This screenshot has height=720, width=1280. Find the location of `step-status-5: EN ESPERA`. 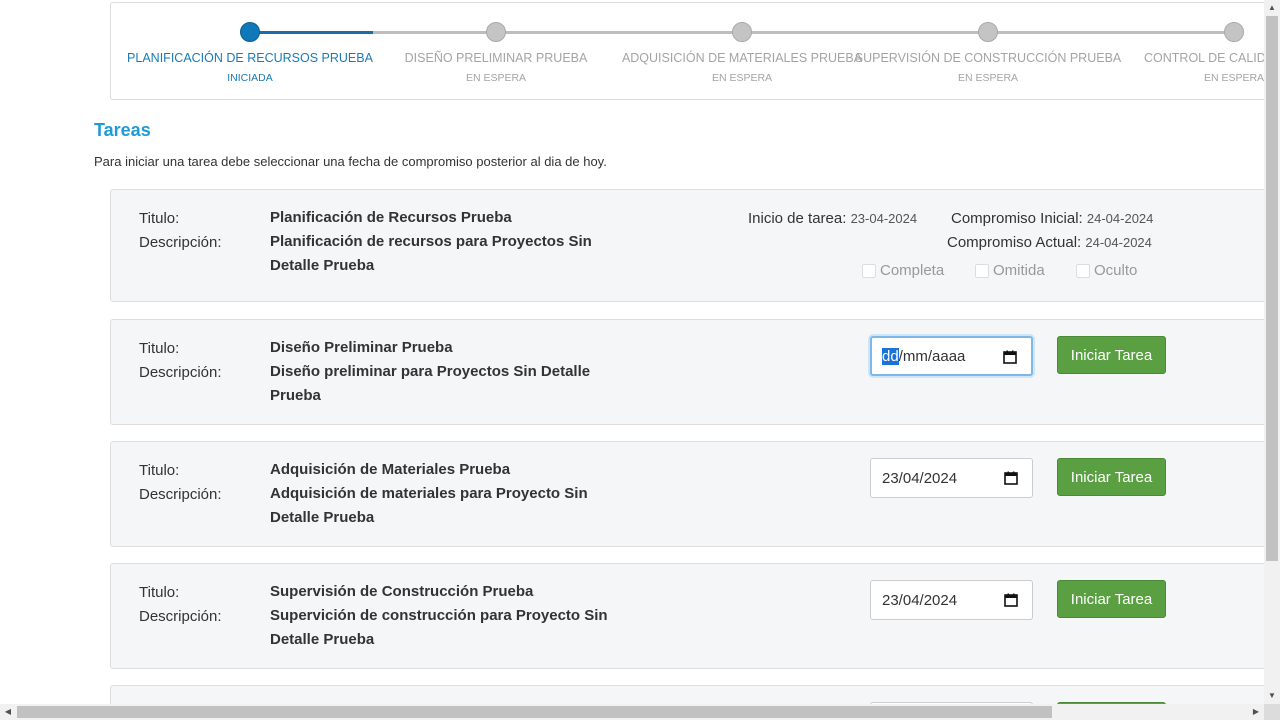

step-status-5: EN ESPERA is located at coordinates (1233, 78).